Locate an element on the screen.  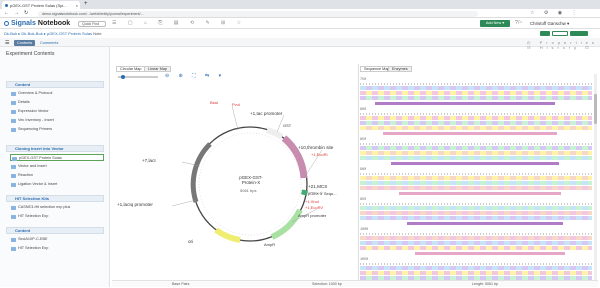
reload-icon: ↻ is located at coordinates (26, 13).